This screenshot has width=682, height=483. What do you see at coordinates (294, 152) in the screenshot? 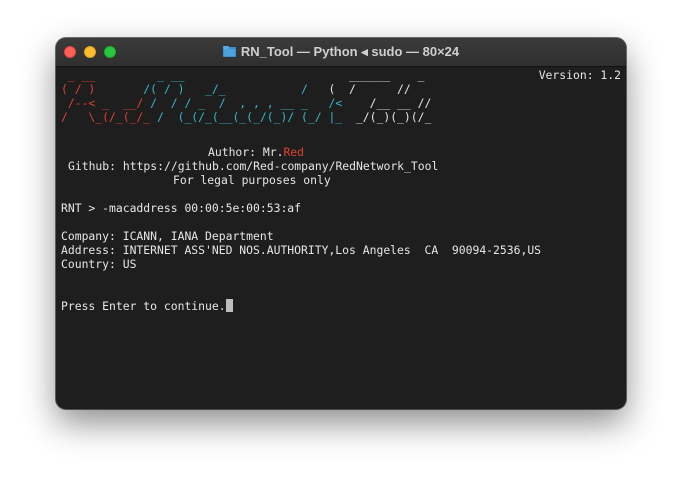
I see `author-name: Red` at bounding box center [294, 152].